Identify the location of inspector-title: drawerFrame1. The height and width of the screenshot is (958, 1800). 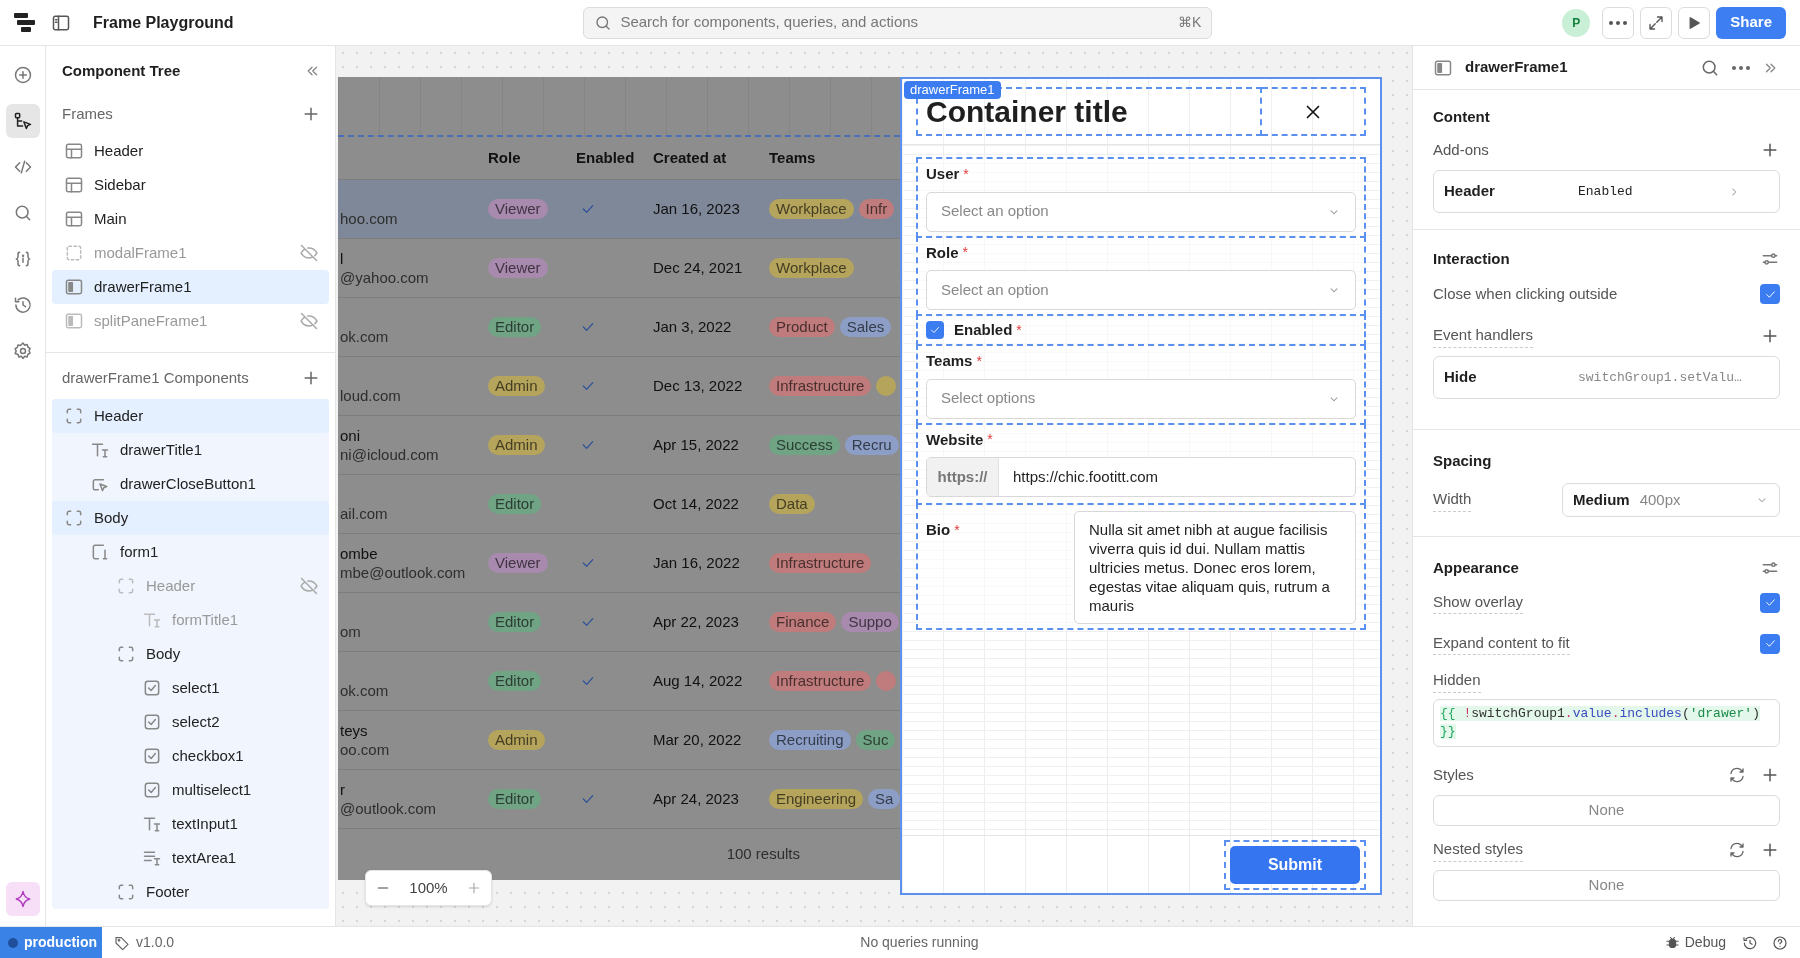
(1517, 67).